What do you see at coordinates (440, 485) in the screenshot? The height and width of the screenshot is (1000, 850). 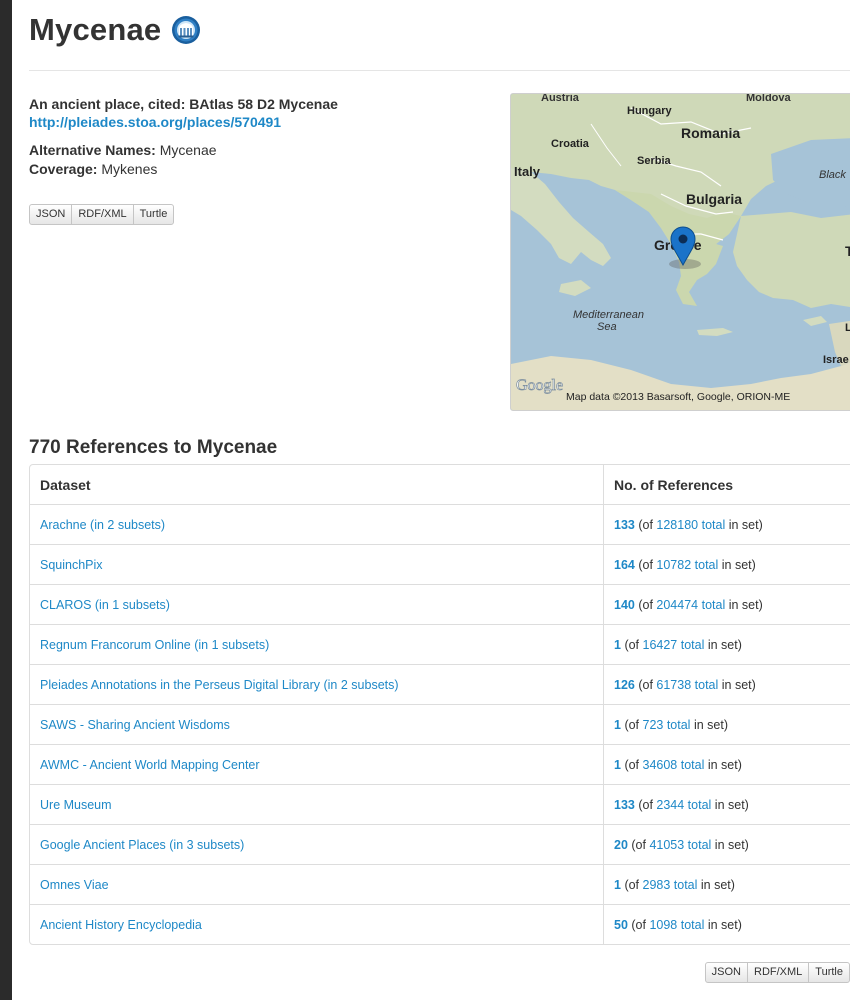 I see `table-header-row: Dataset No. of References` at bounding box center [440, 485].